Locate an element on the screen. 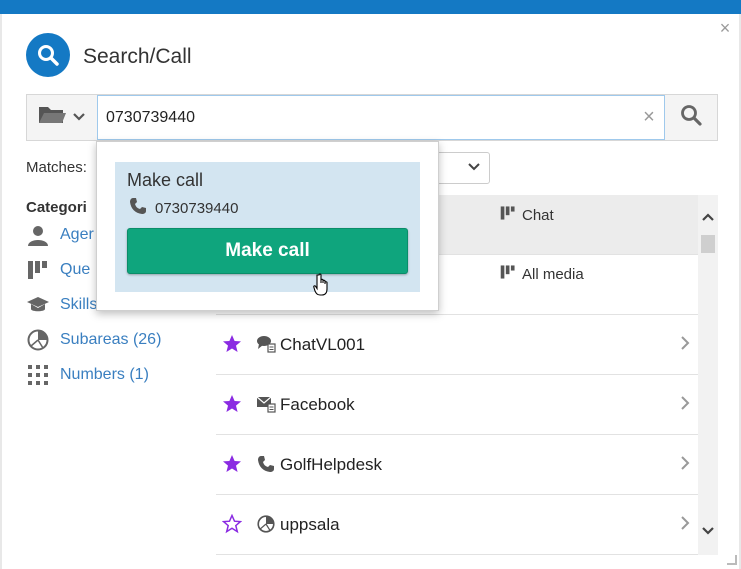  search-input-wrapper: × is located at coordinates (381, 117).